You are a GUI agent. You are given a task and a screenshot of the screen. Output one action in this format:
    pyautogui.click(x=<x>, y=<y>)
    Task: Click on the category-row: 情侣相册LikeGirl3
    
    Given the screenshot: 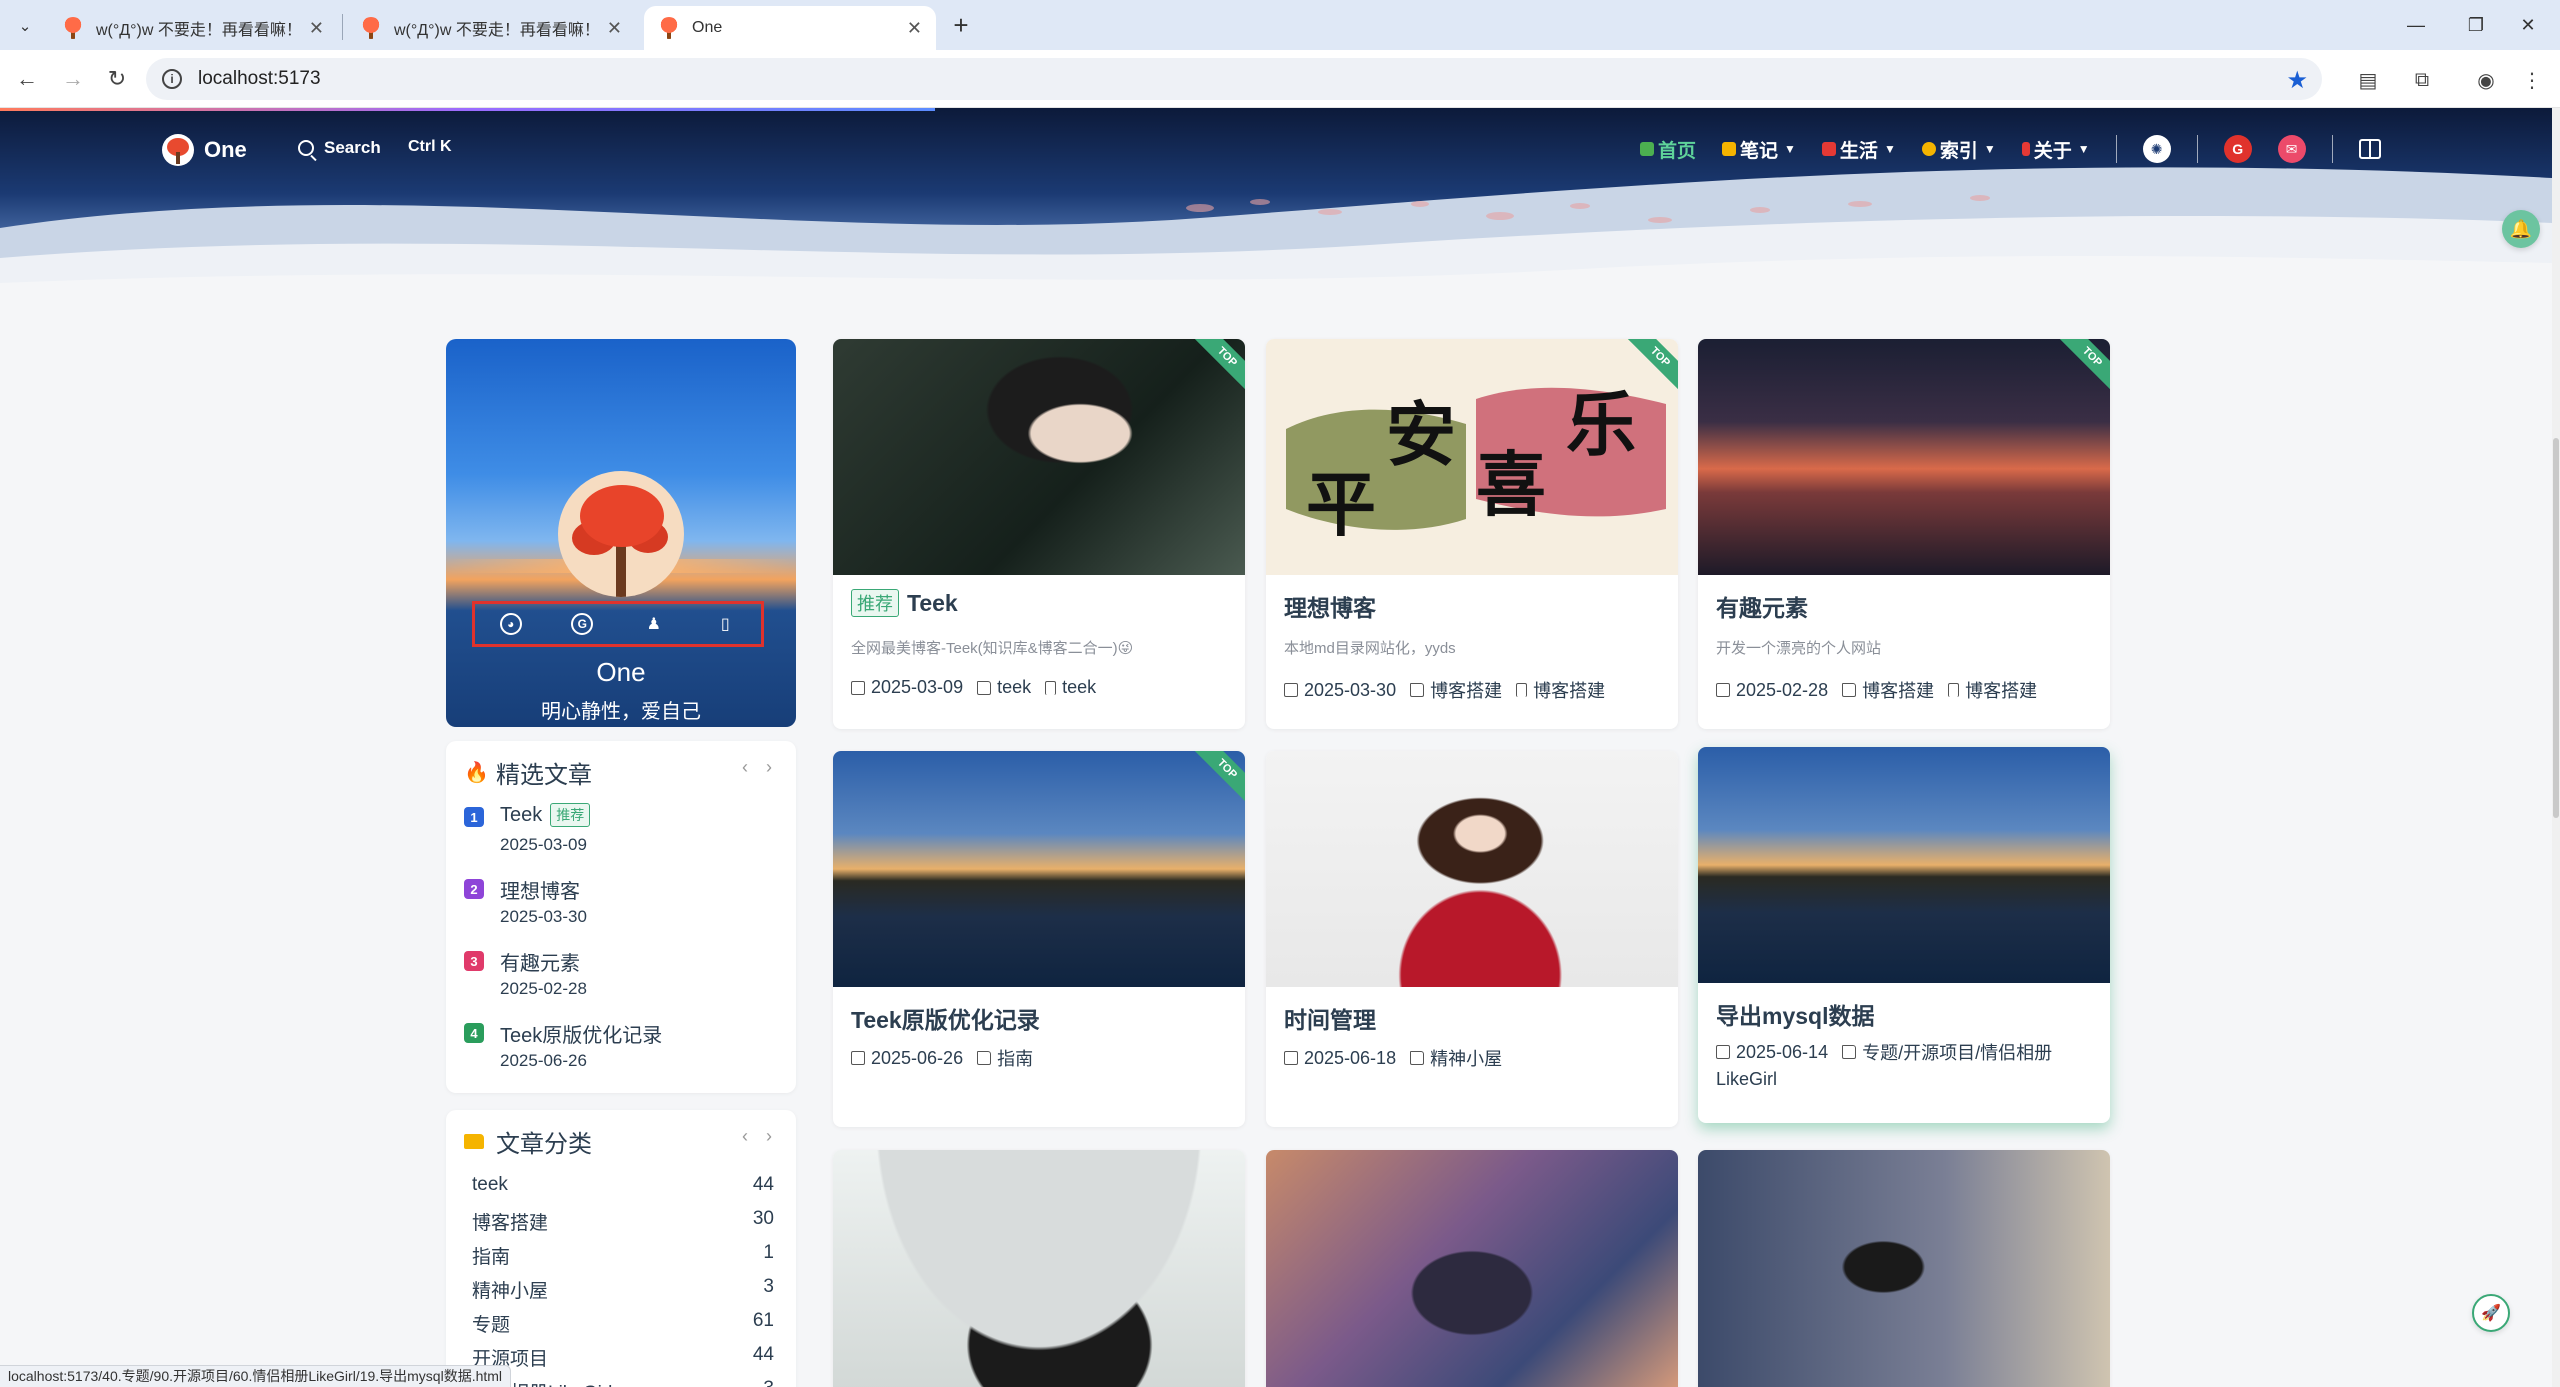 What is the action you would take?
    pyautogui.click(x=623, y=1382)
    